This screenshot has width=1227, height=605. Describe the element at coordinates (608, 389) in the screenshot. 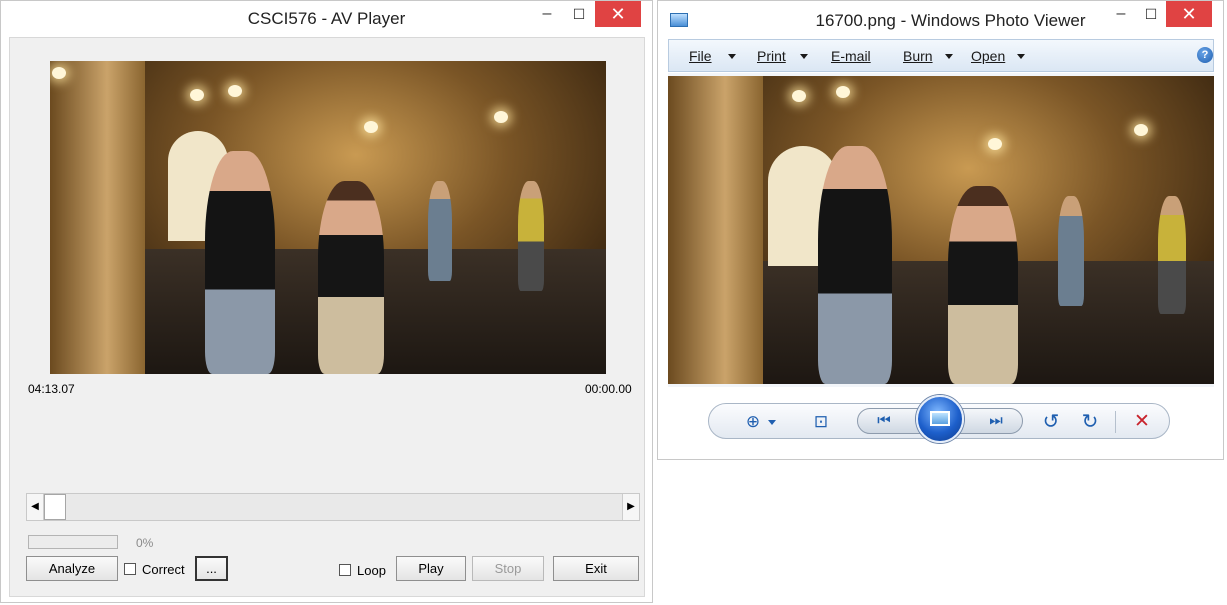

I see `time-right-label: 00:00.00` at that location.